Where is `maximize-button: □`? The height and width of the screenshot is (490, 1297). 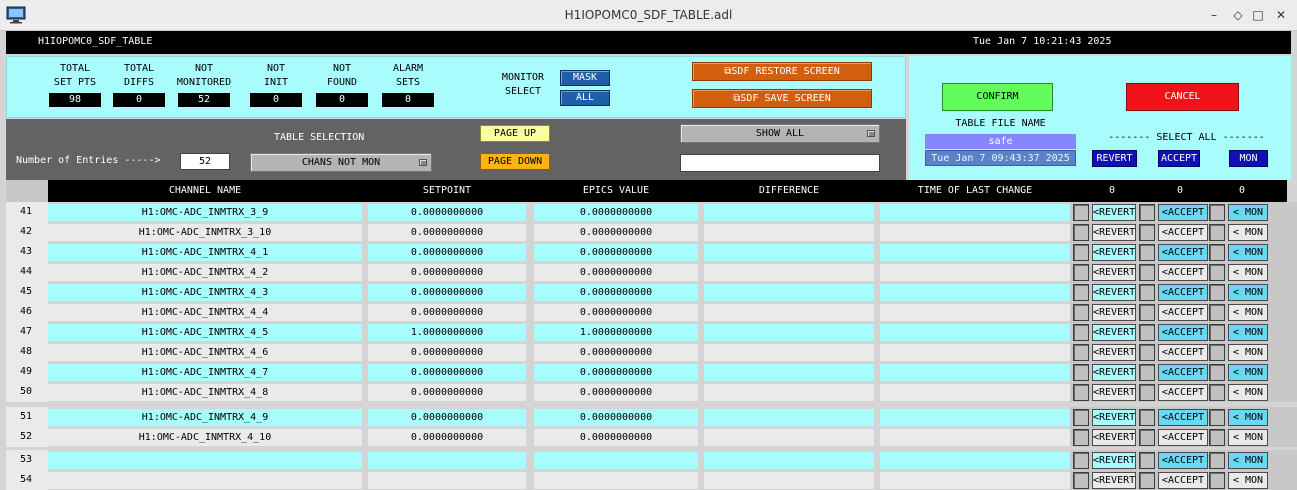 maximize-button: □ is located at coordinates (1258, 15).